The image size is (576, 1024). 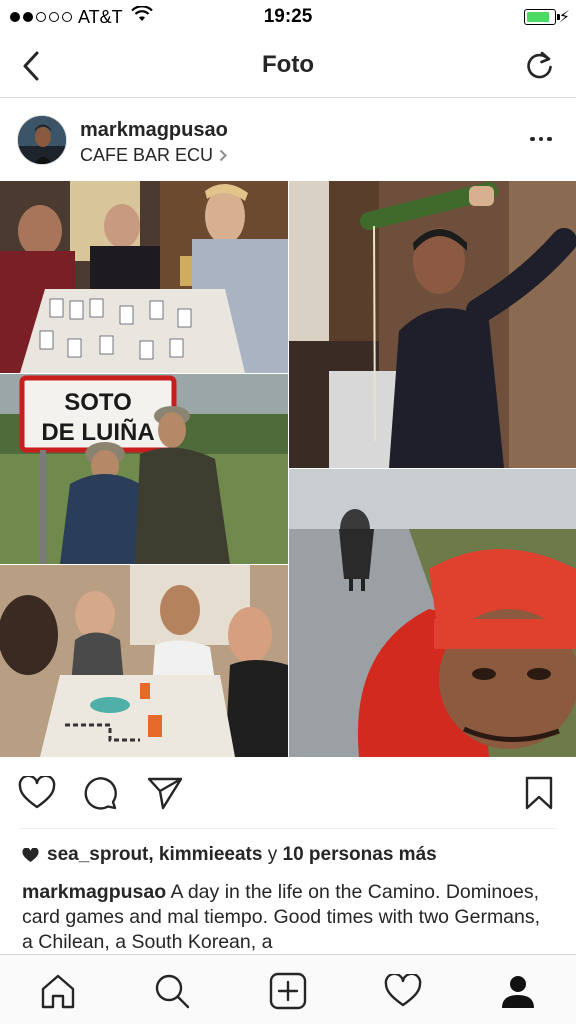 What do you see at coordinates (144, 277) in the screenshot?
I see `photo-card-game` at bounding box center [144, 277].